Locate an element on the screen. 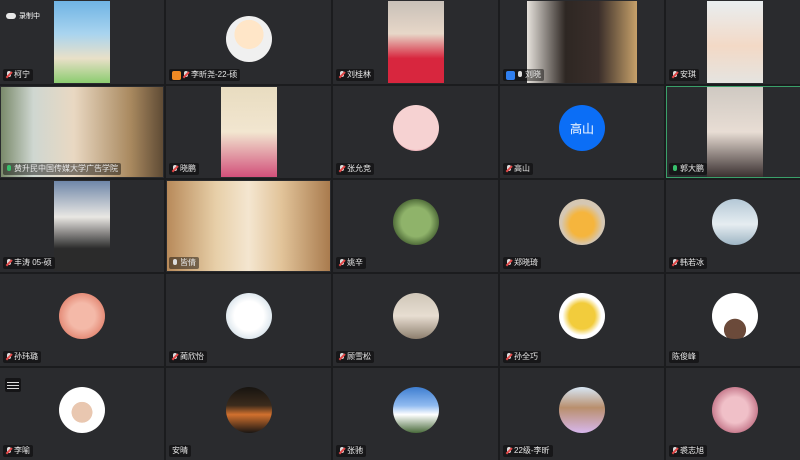  participant-tile: 孙全巧 is located at coordinates (582, 320).